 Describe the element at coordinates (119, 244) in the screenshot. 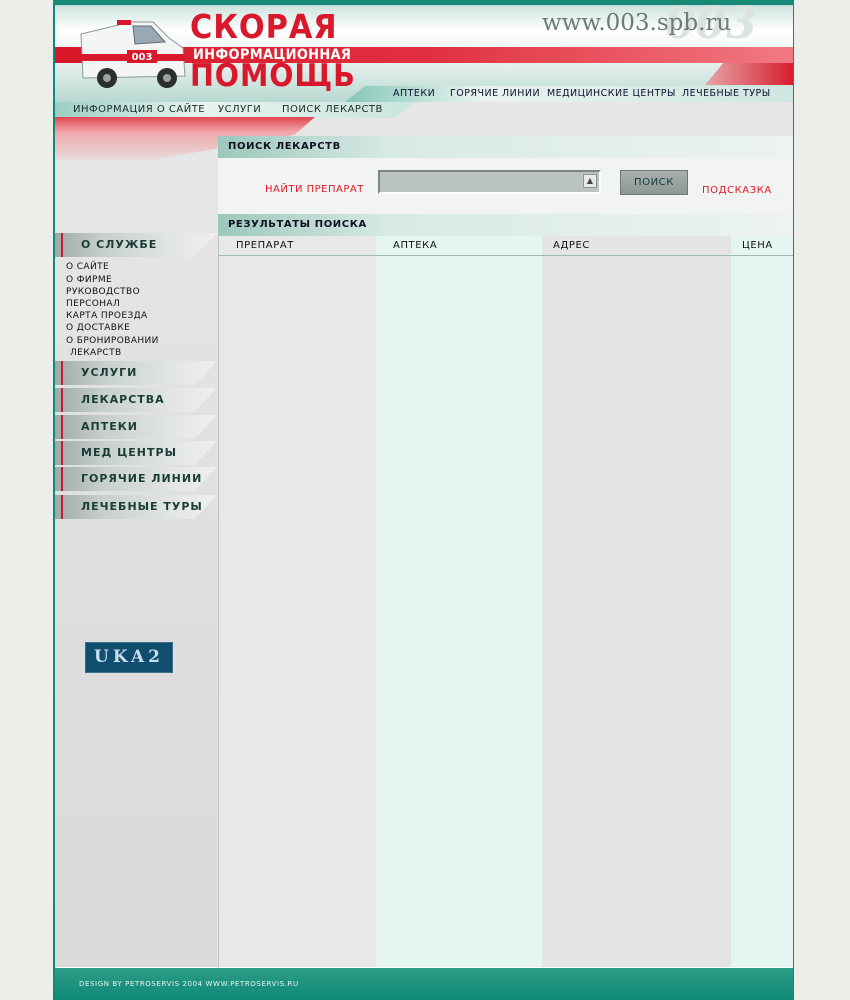

I see `sidebar-heading-label: О СЛУЖБЕ` at that location.